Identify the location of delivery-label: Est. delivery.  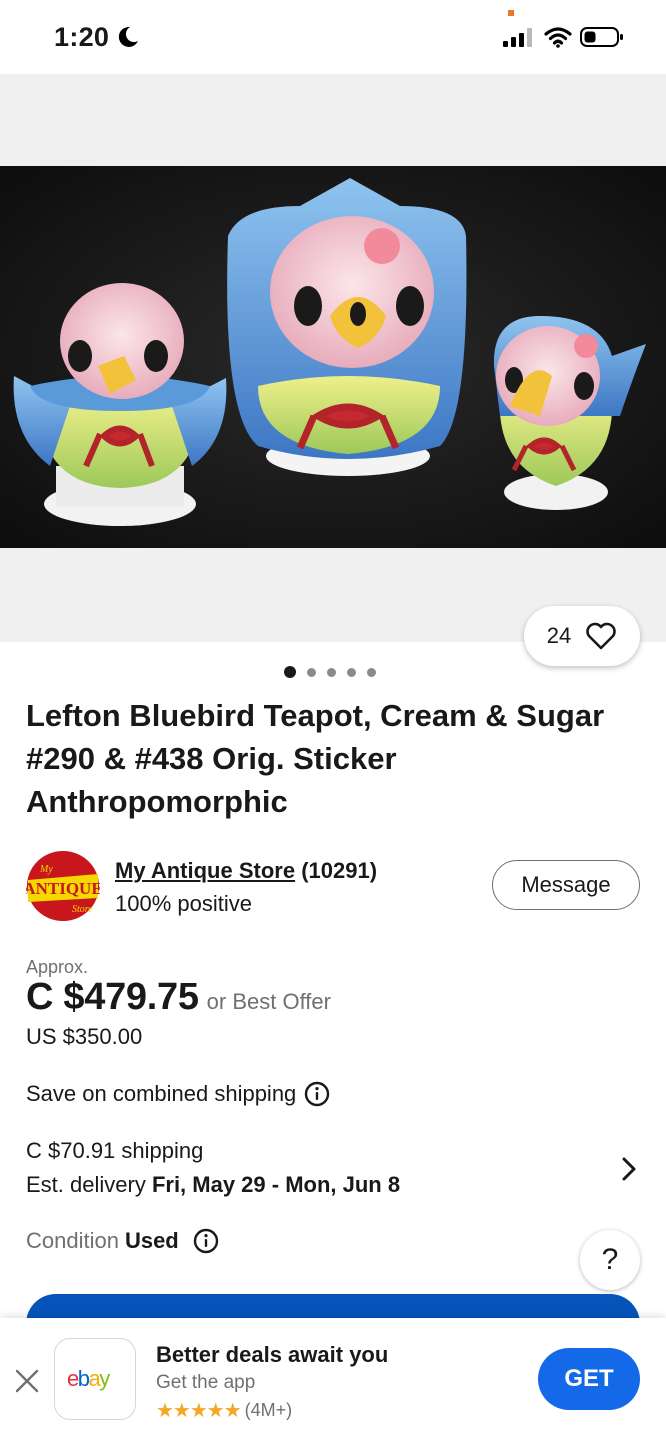
(89, 1184).